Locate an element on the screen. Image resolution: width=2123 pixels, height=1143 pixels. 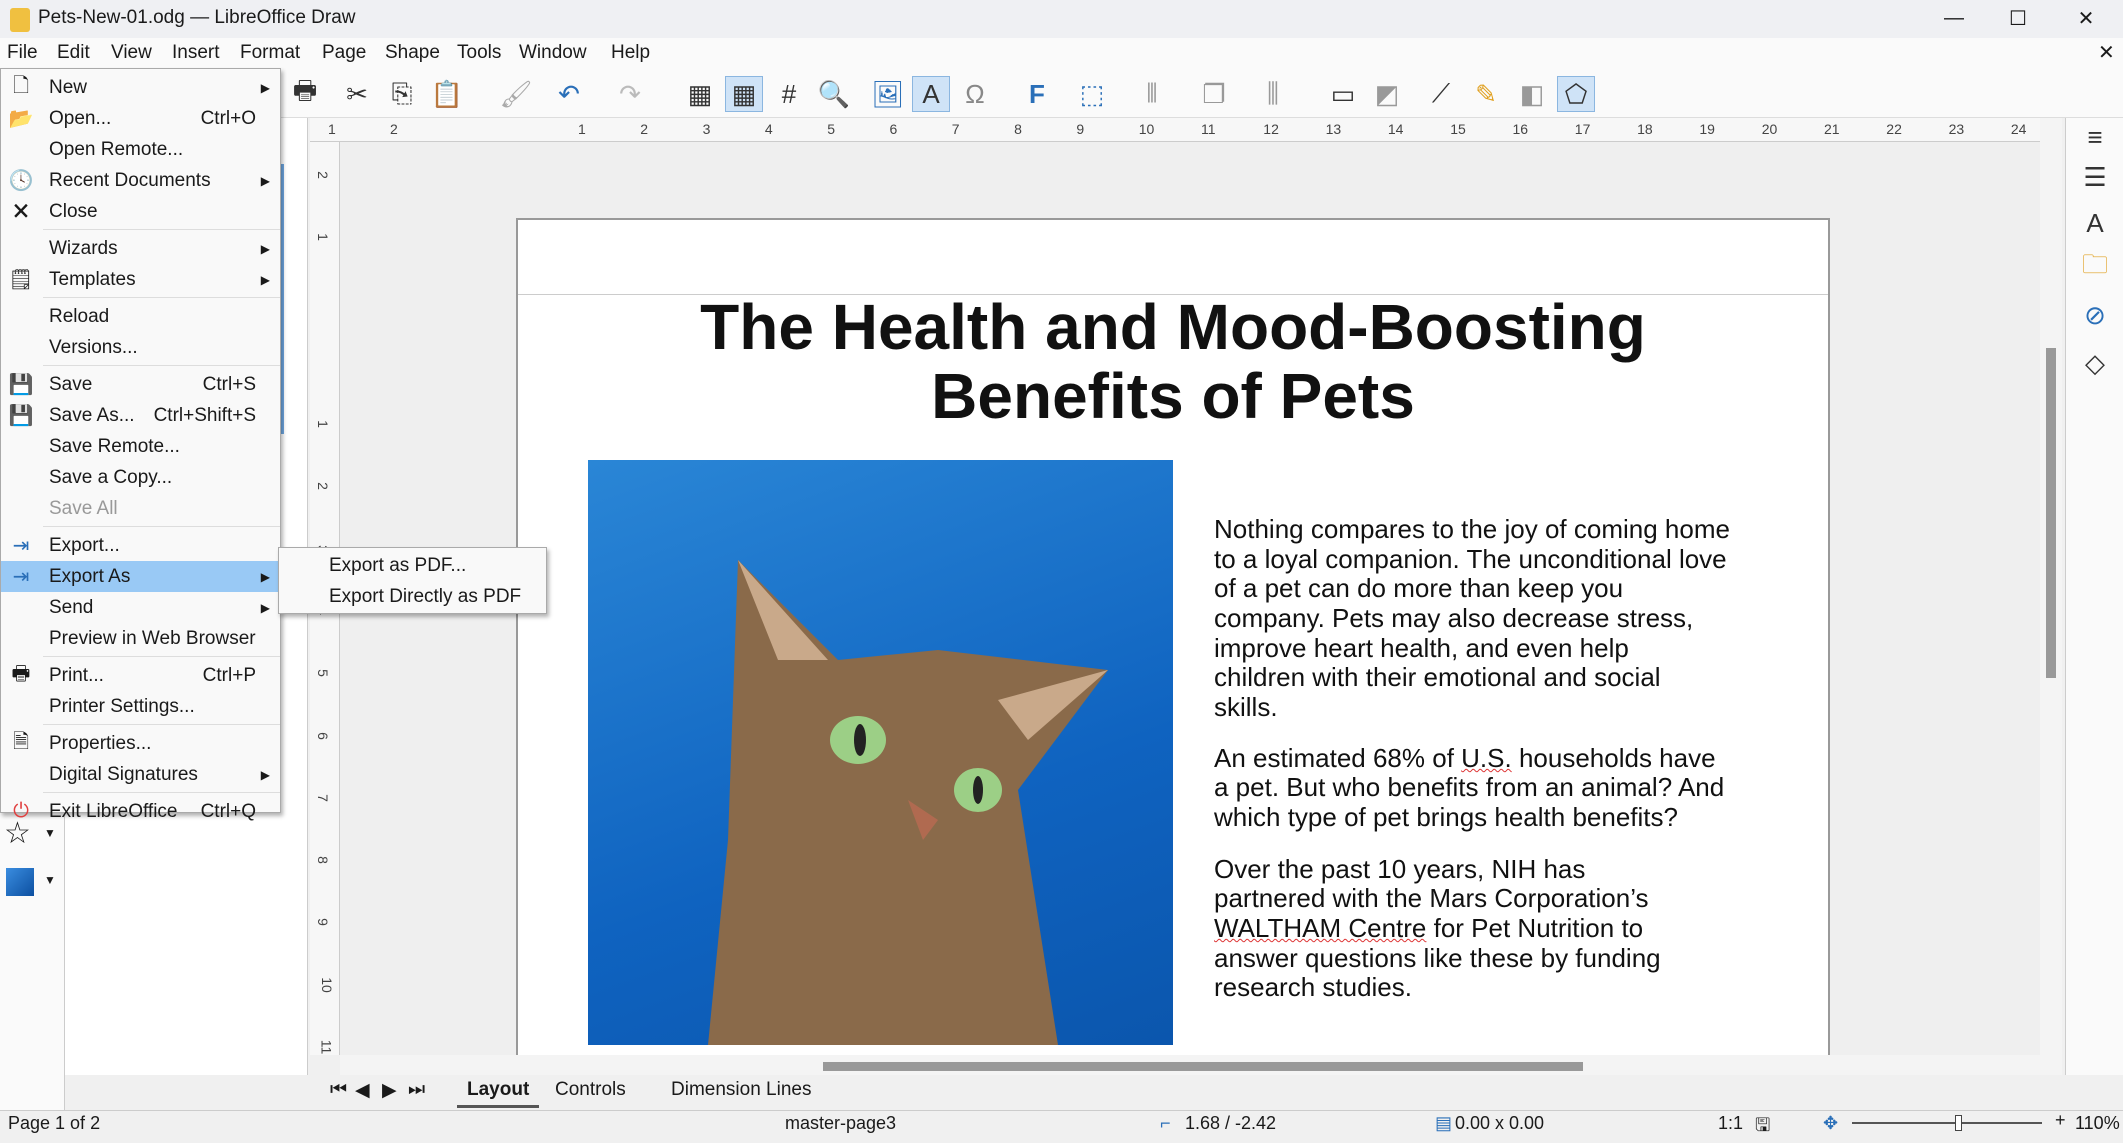
menu-item-reload: Reload is located at coordinates (140, 316).